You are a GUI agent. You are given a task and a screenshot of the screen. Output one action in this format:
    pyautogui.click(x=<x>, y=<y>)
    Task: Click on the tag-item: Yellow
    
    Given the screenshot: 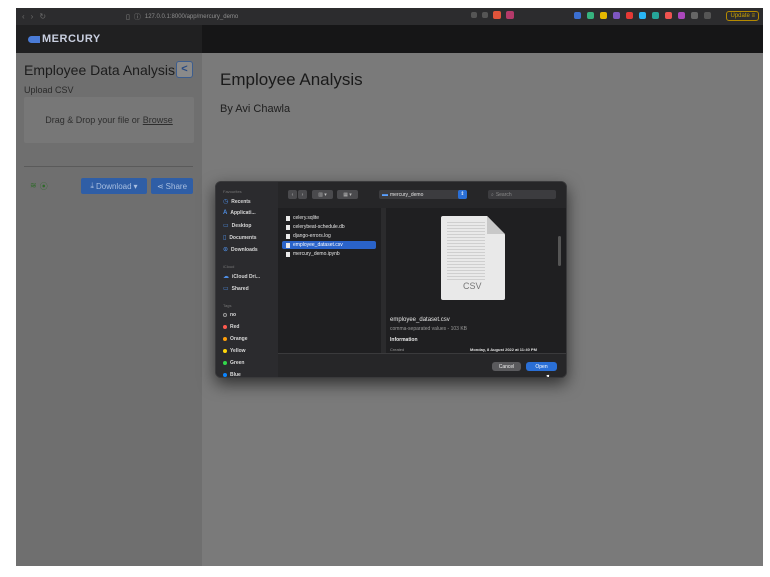 What is the action you would take?
    pyautogui.click(x=234, y=351)
    